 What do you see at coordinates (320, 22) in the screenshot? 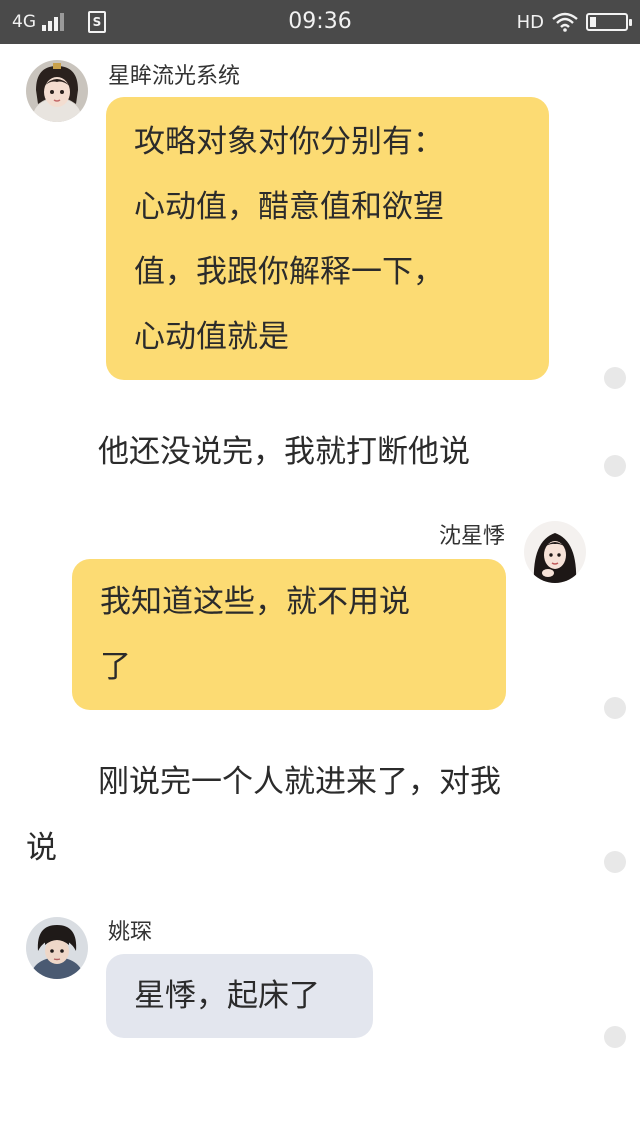
I see `status-bar: 4G S 09:36 HD` at bounding box center [320, 22].